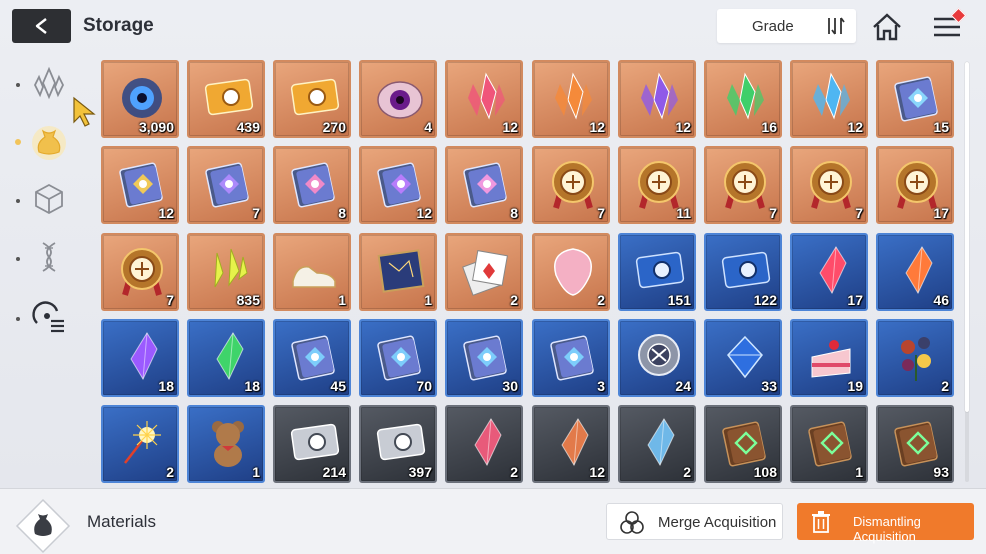 The width and height of the screenshot is (986, 554). I want to click on dna-icon, so click(49, 257).